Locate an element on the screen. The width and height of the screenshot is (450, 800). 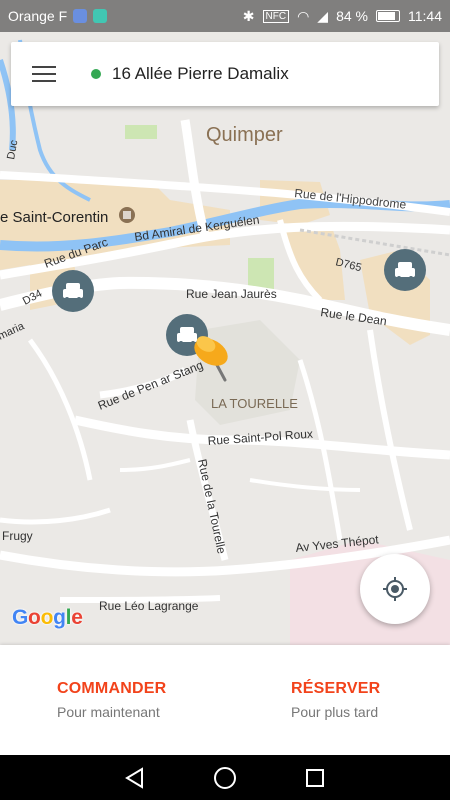
hamburger-icon is located at coordinates (44, 74).